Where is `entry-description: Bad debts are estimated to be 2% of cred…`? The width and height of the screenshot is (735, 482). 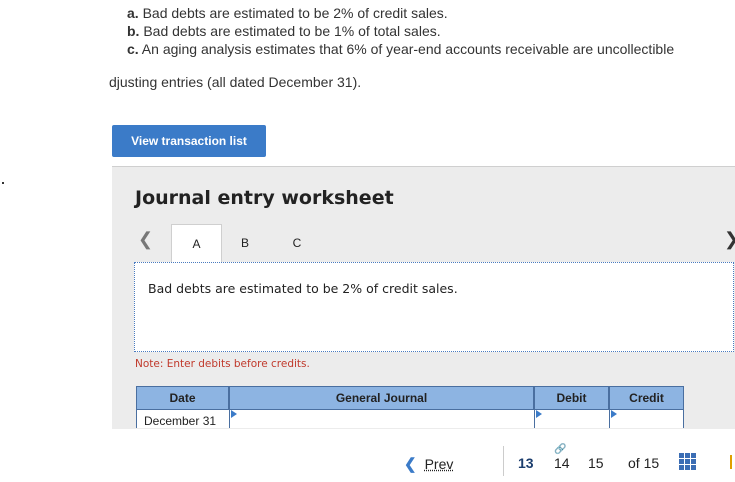 entry-description: Bad debts are estimated to be 2% of cred… is located at coordinates (303, 288).